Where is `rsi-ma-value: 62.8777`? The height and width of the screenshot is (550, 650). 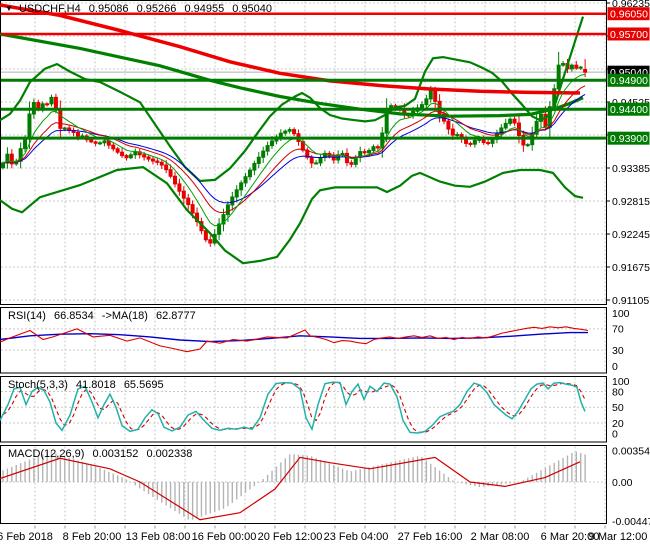 rsi-ma-value: 62.8777 is located at coordinates (176, 316).